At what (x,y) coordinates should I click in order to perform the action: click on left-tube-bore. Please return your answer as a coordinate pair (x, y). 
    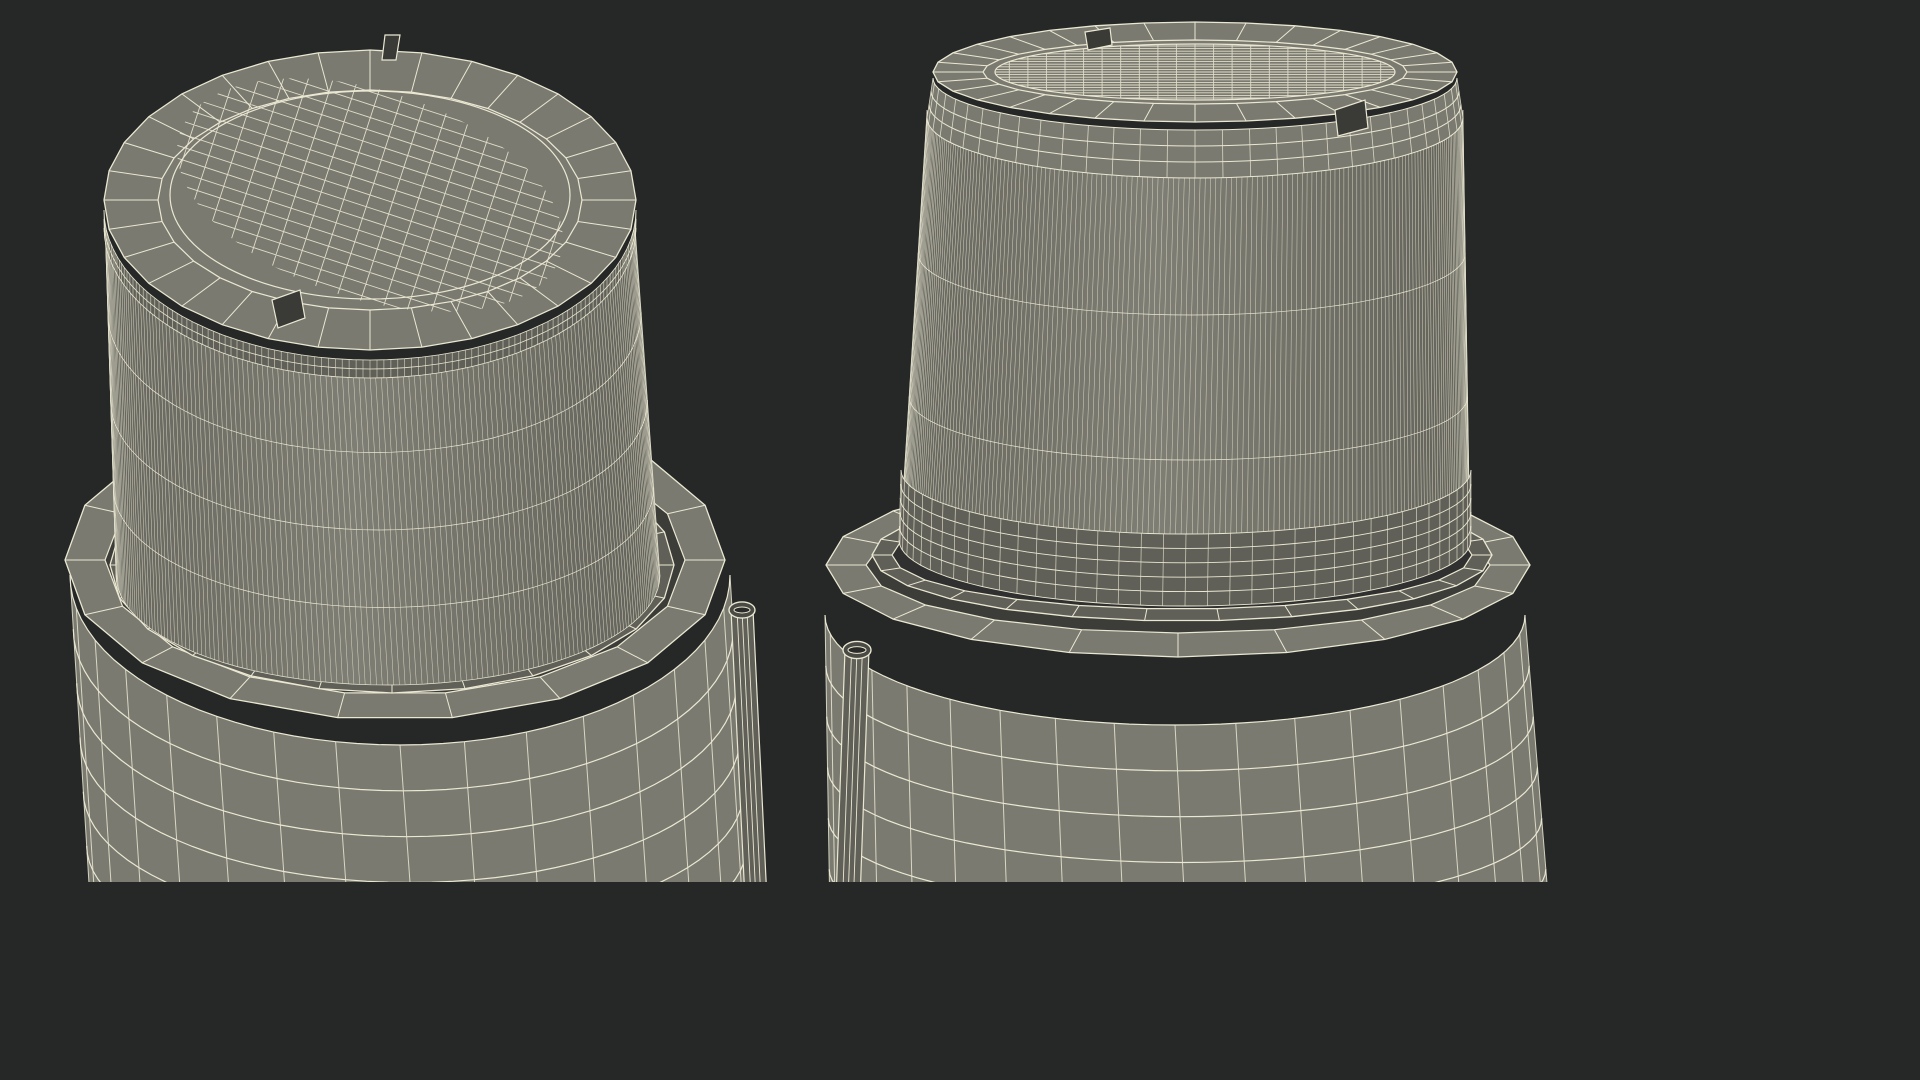
    Looking at the image, I should click on (742, 610).